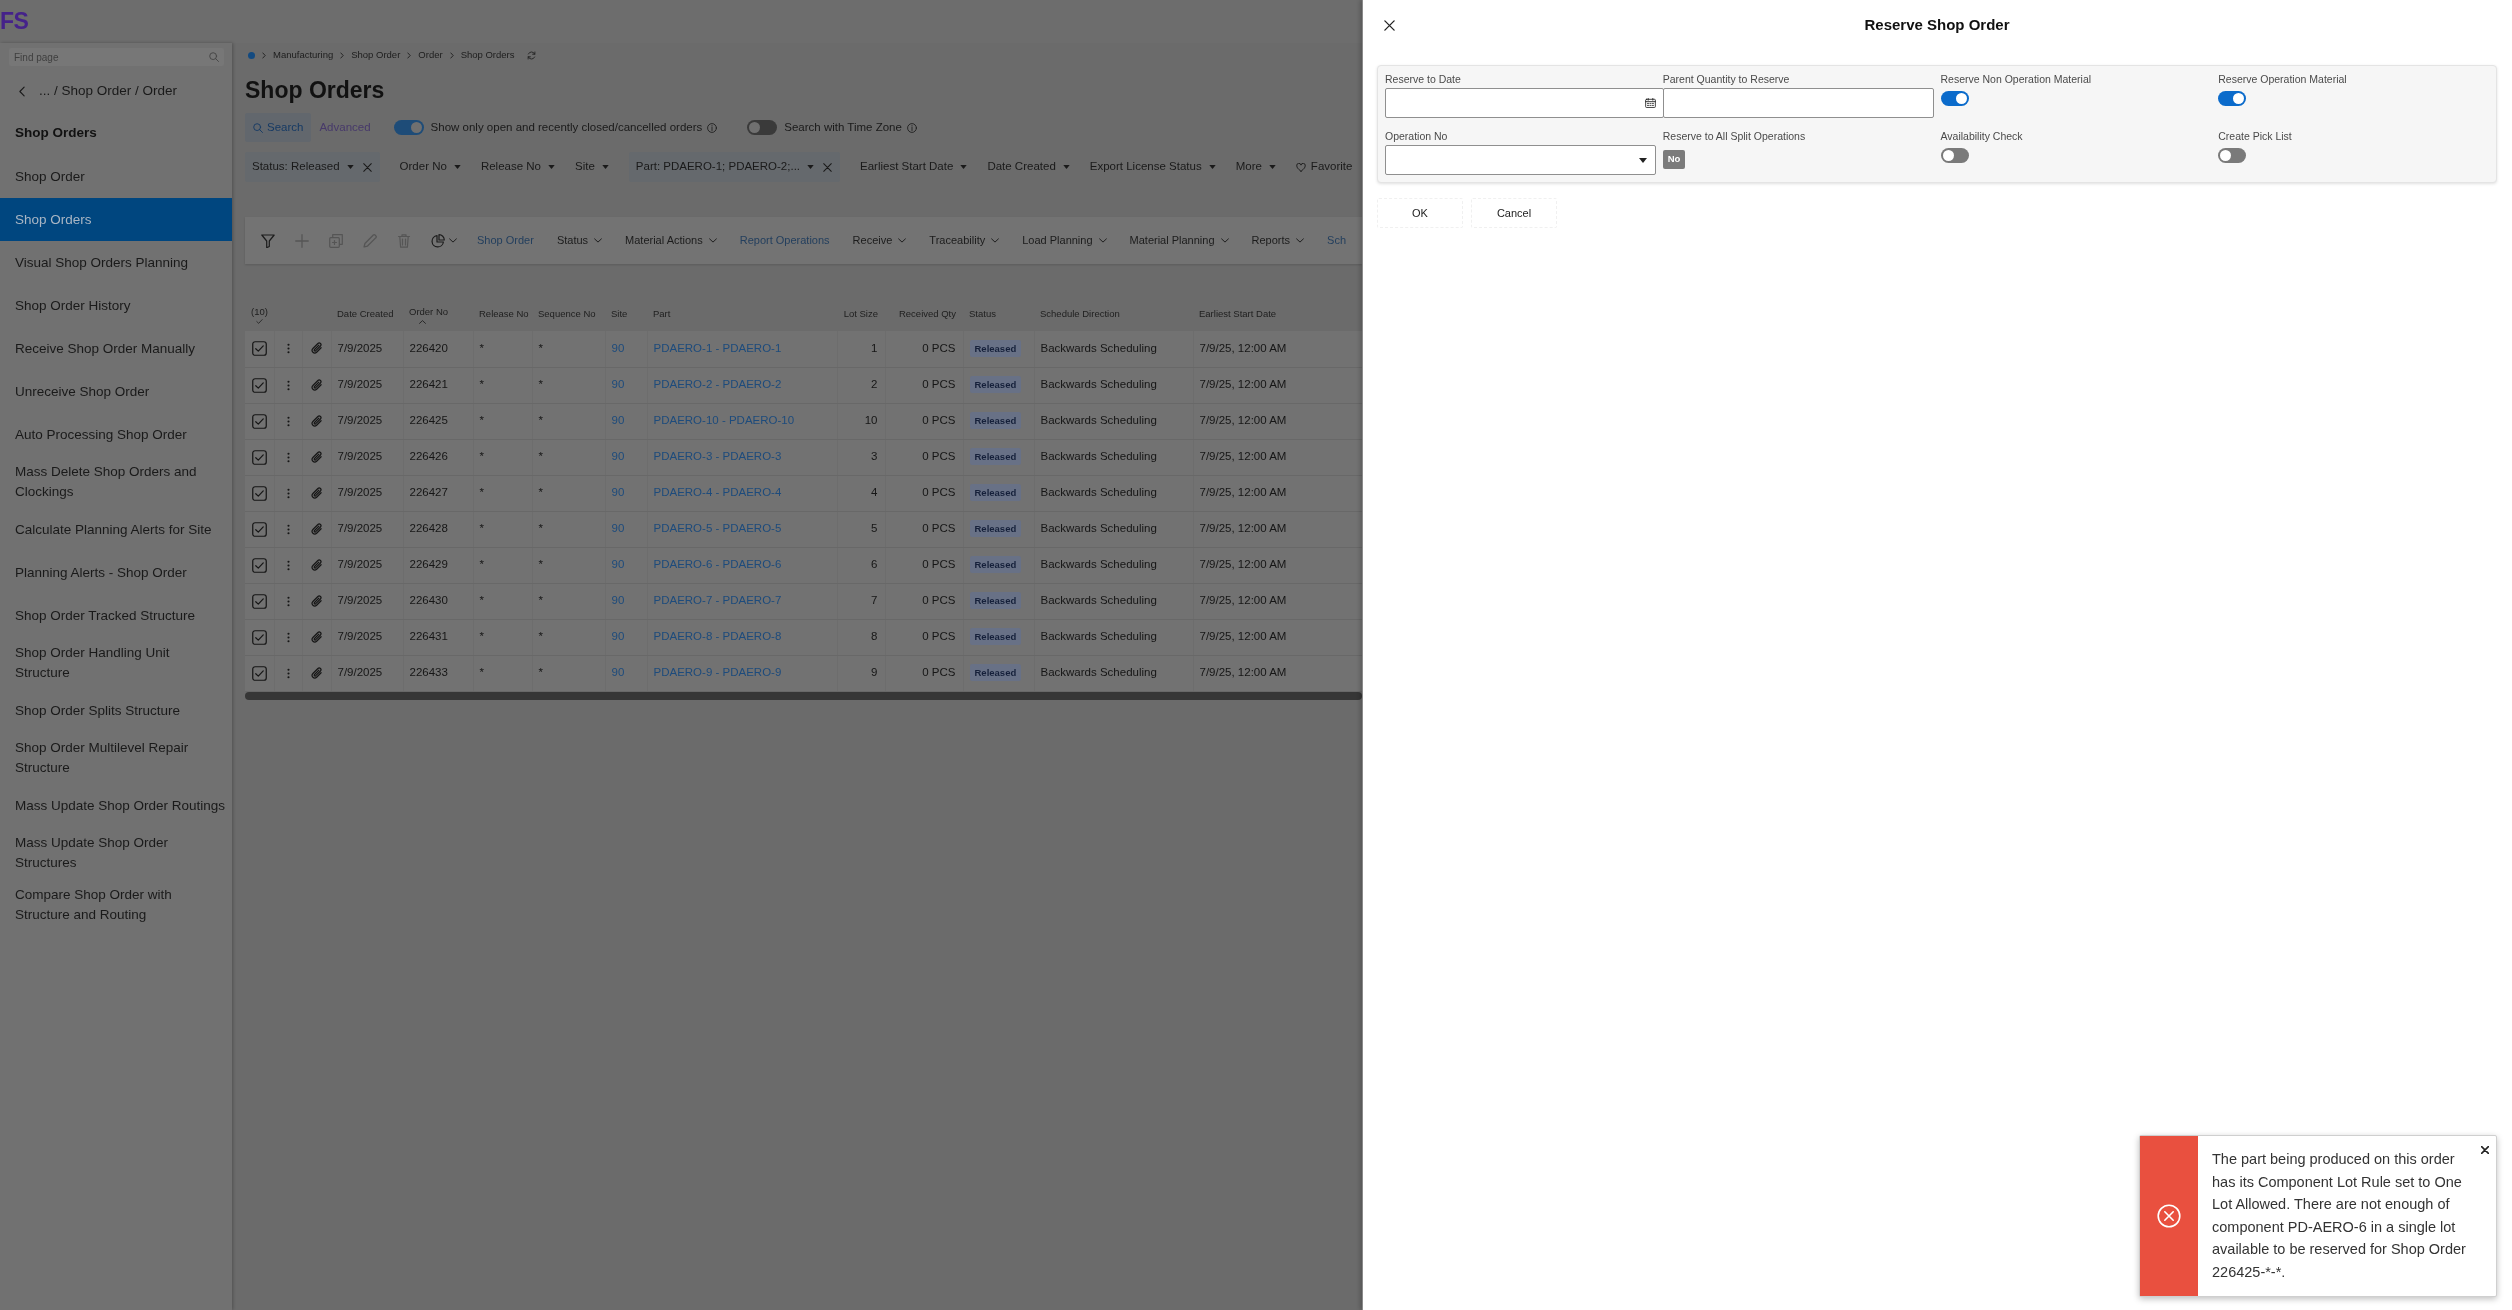  Describe the element at coordinates (531, 55) in the screenshot. I see `refresh-icon` at that location.